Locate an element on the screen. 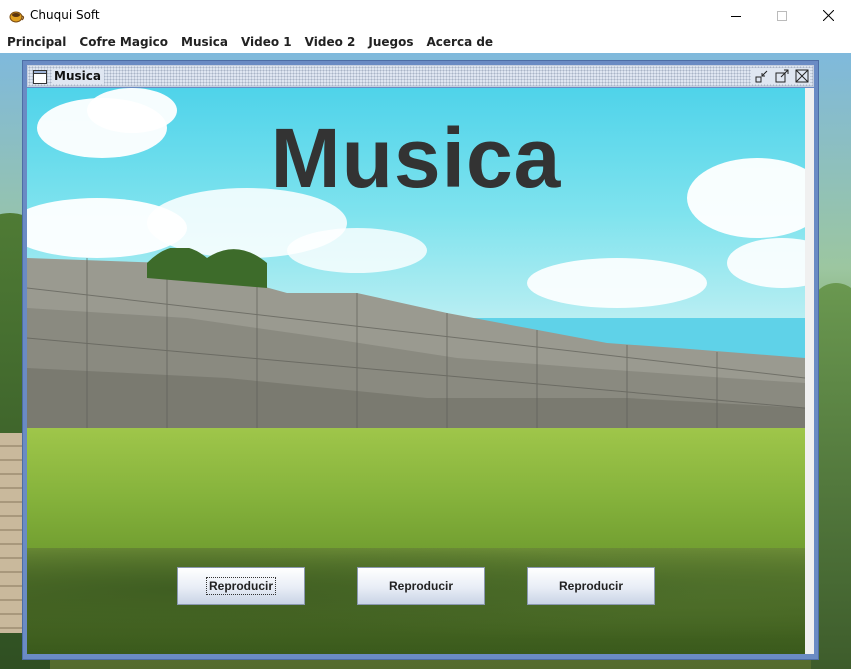 The width and height of the screenshot is (851, 669). menu-video-1: Video 1 is located at coordinates (266, 42).